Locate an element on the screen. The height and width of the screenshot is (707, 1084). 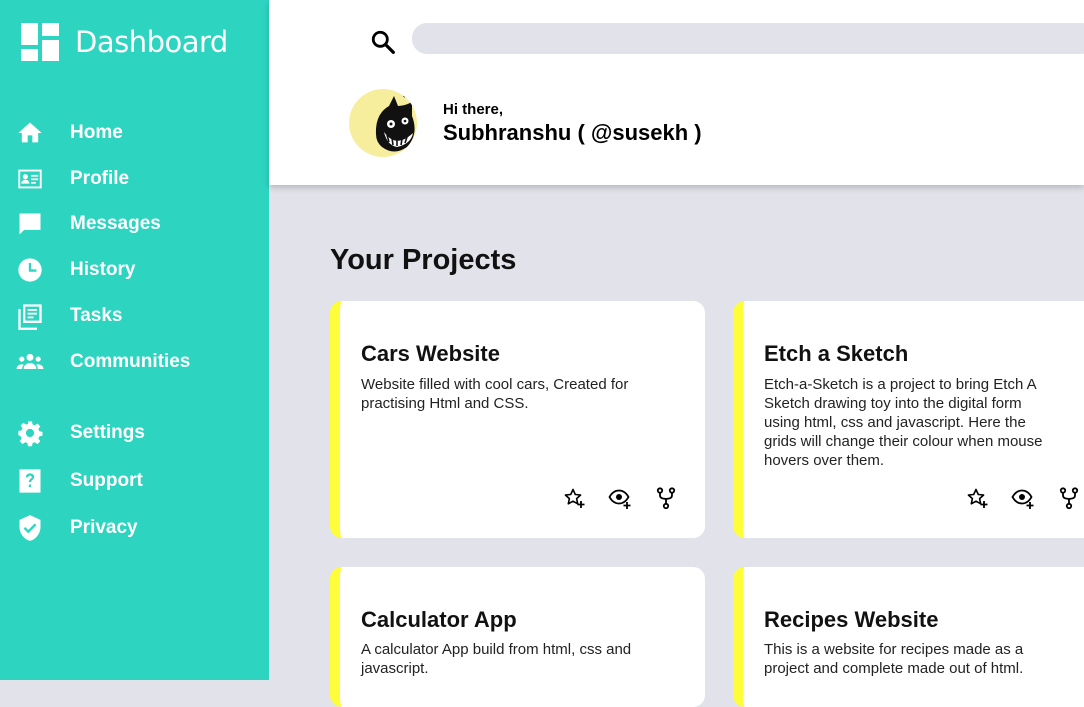
sidebar-item-home: Home is located at coordinates (69, 133).